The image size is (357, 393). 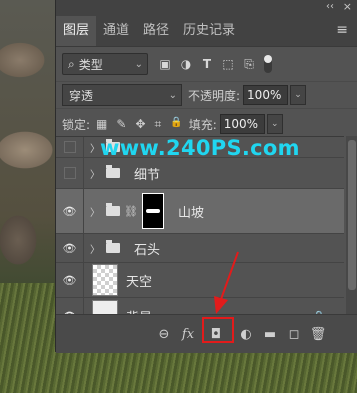 I want to click on adjustment-layer-icon: ◐, so click(x=246, y=334).